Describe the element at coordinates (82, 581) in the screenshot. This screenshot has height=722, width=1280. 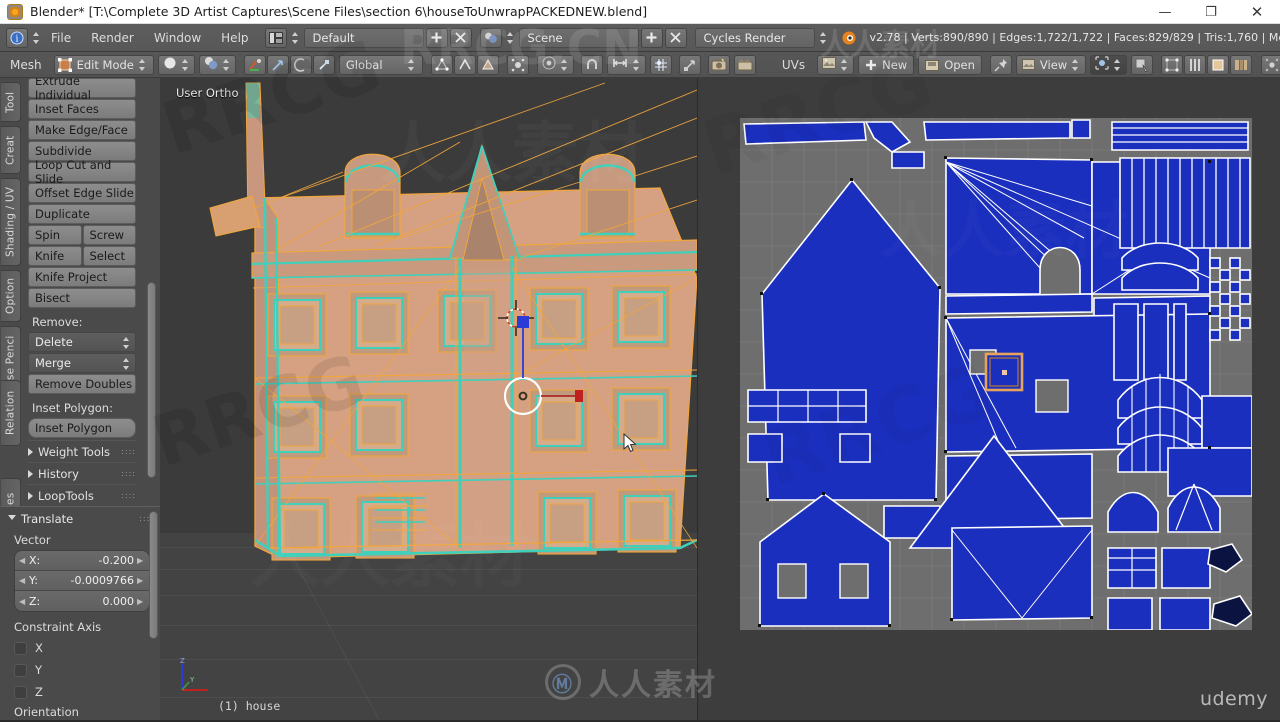
I see `vector-y-field: ◀ Y: -0.0009766 ▶` at that location.